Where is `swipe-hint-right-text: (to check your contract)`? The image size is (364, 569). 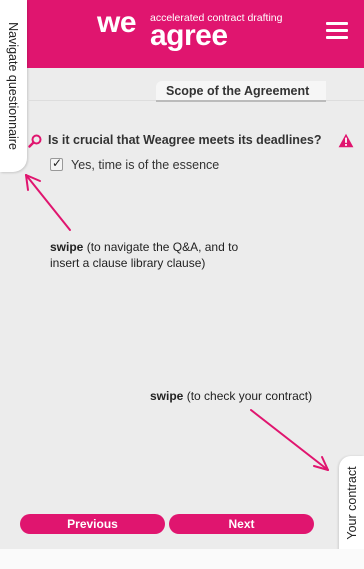 swipe-hint-right-text: (to check your contract) is located at coordinates (248, 396).